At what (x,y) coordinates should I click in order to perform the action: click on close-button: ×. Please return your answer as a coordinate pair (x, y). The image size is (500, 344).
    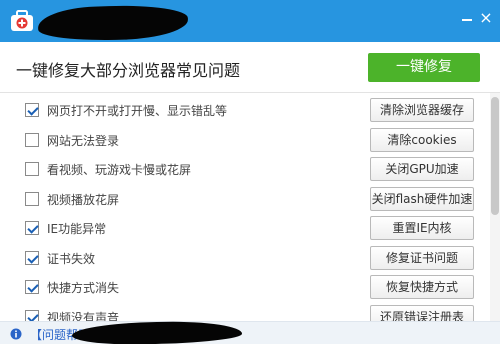
    Looking at the image, I should click on (486, 18).